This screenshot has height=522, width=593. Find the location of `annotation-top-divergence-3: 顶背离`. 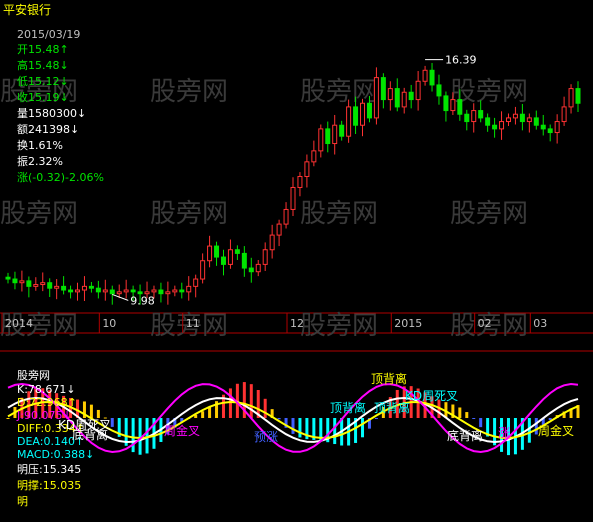

annotation-top-divergence-3: 顶背离 is located at coordinates (392, 408).